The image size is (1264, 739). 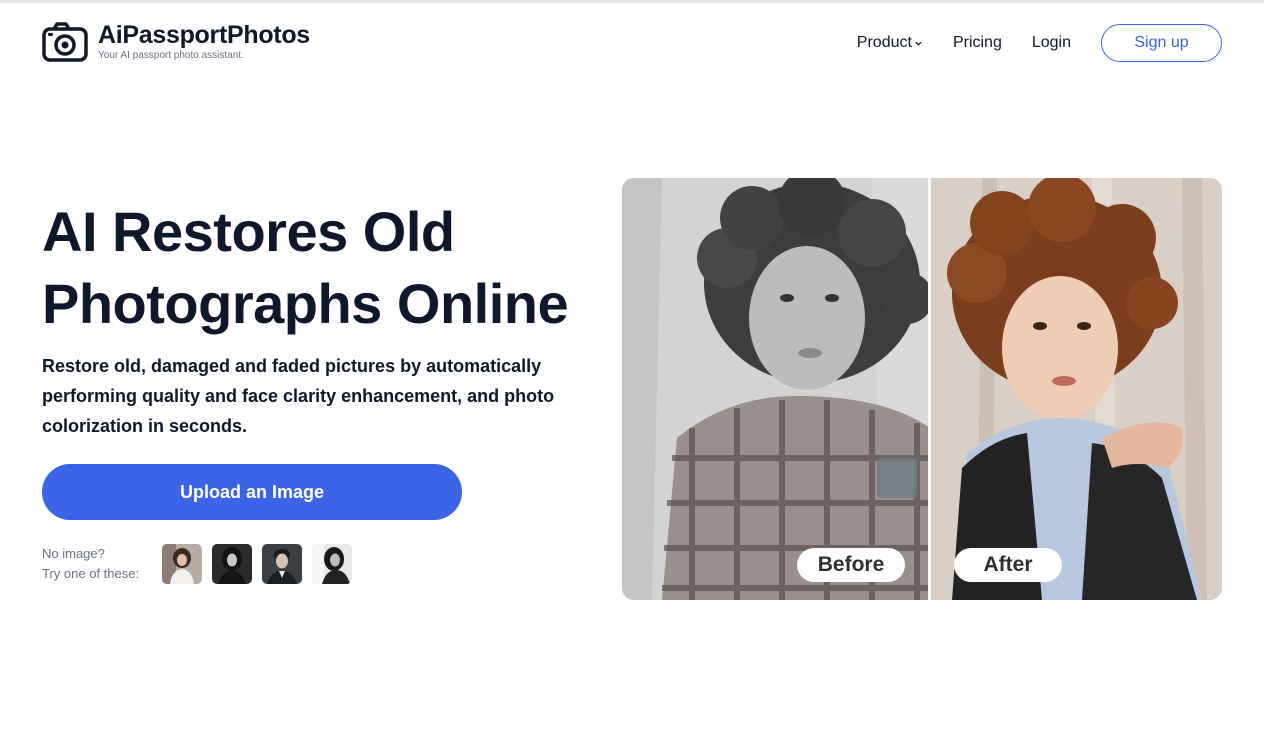 I want to click on sample-woman-bw-icon, so click(x=332, y=564).